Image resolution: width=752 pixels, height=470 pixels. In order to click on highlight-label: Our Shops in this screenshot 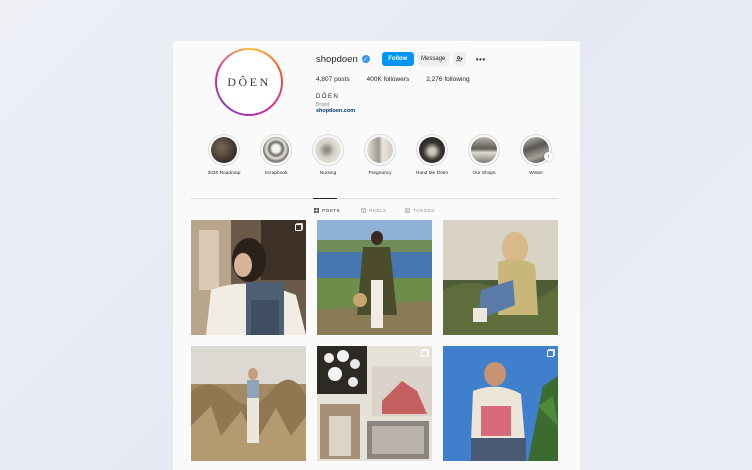, I will do `click(484, 173)`.